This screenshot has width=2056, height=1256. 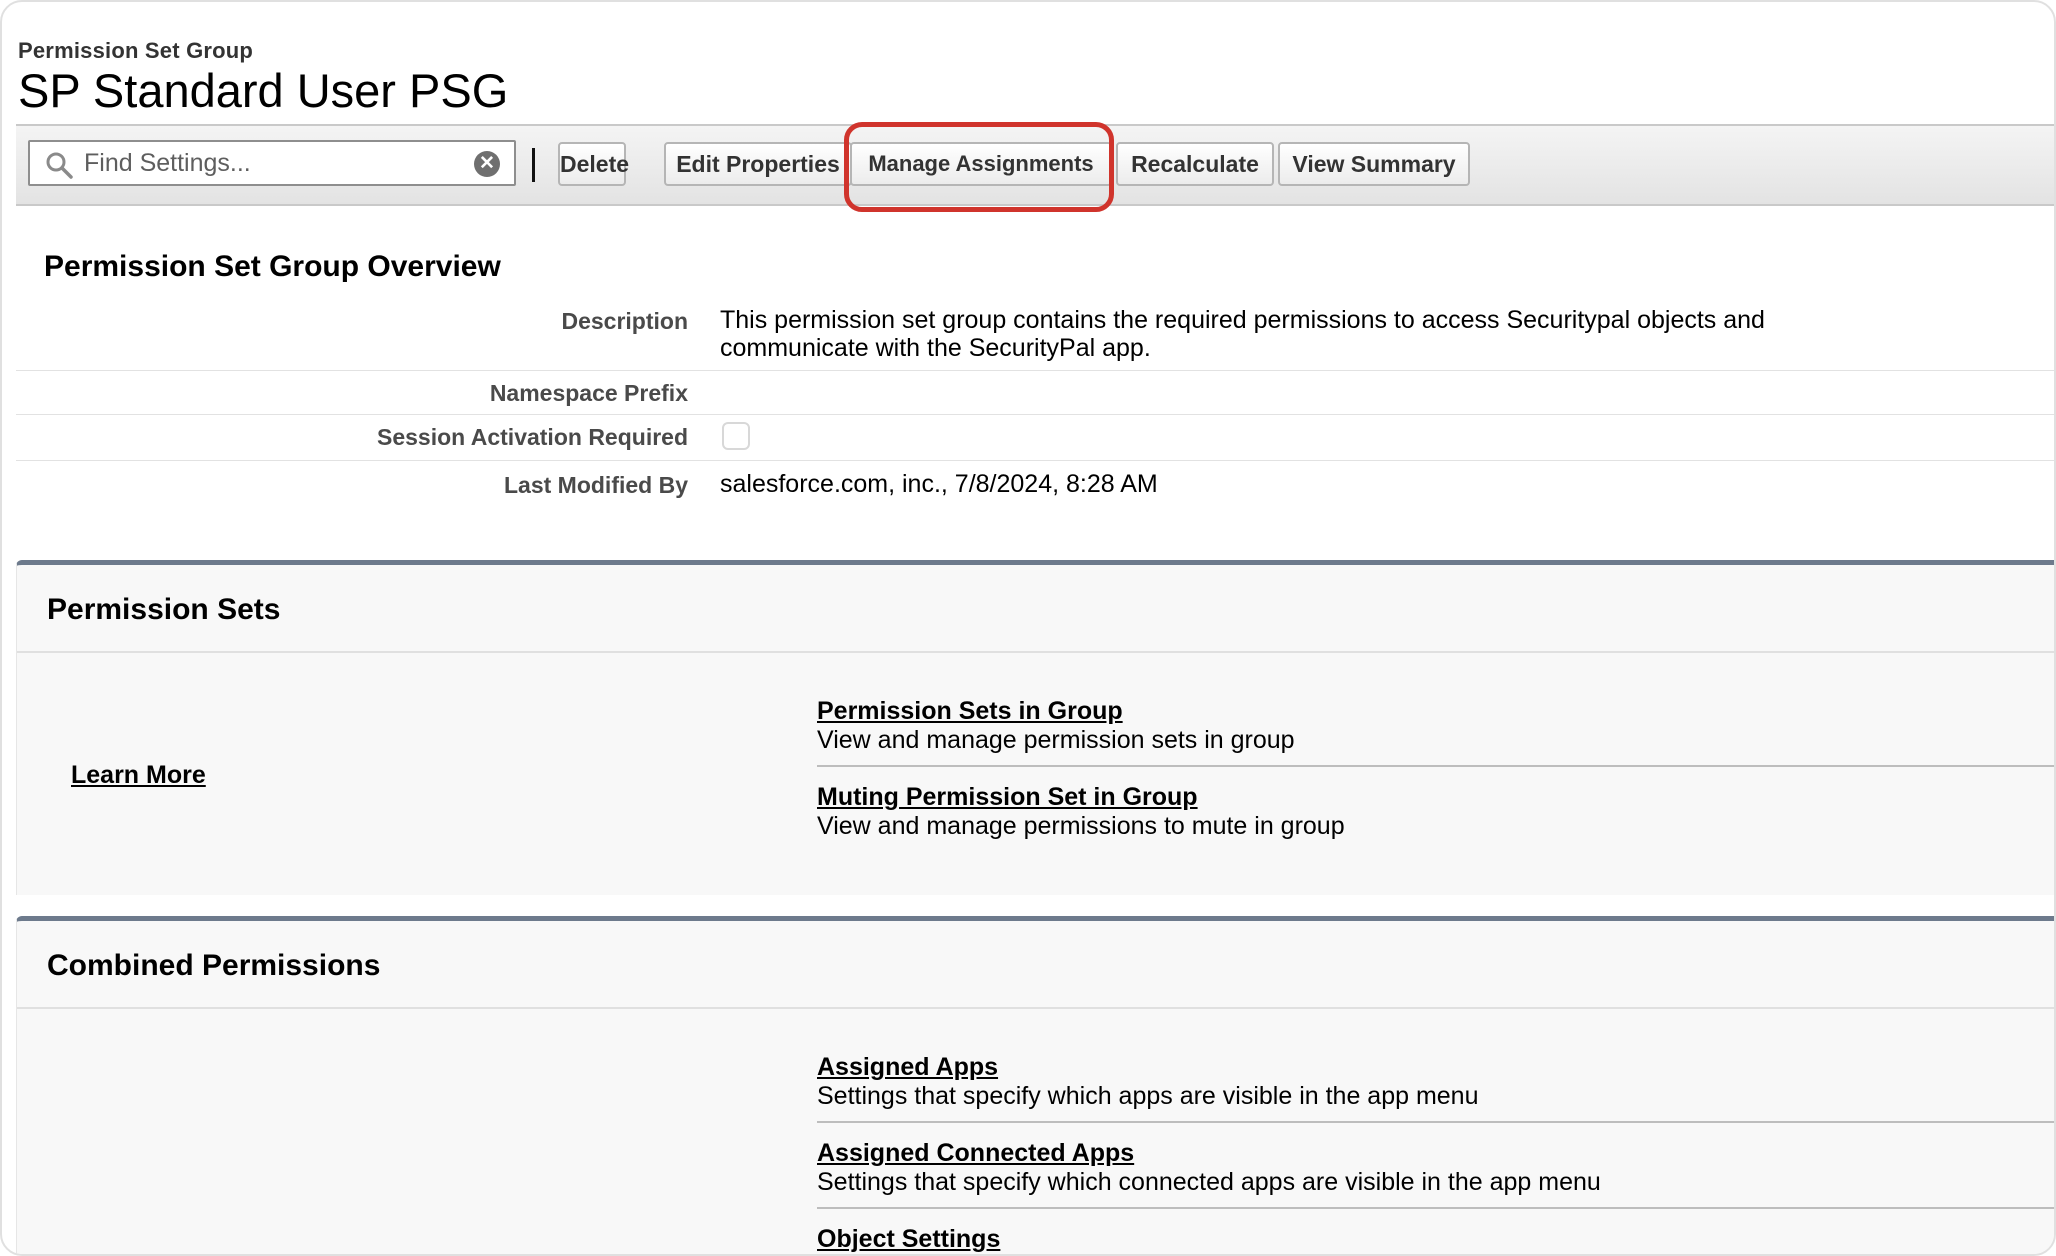 I want to click on delete-button: Delete, so click(x=593, y=164).